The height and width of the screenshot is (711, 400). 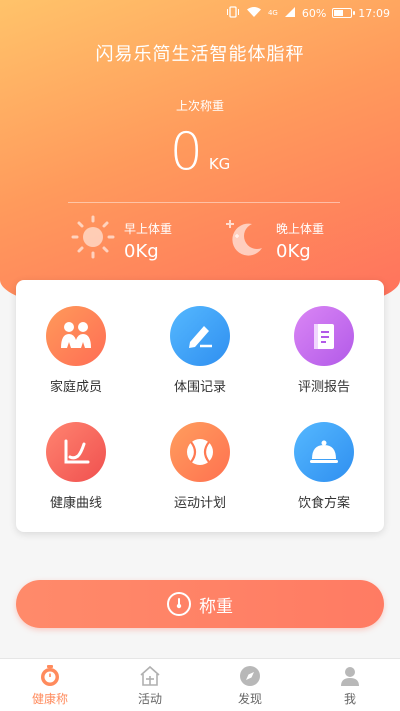 What do you see at coordinates (49, 698) in the screenshot?
I see `tab-health-scale-label: 健康称` at bounding box center [49, 698].